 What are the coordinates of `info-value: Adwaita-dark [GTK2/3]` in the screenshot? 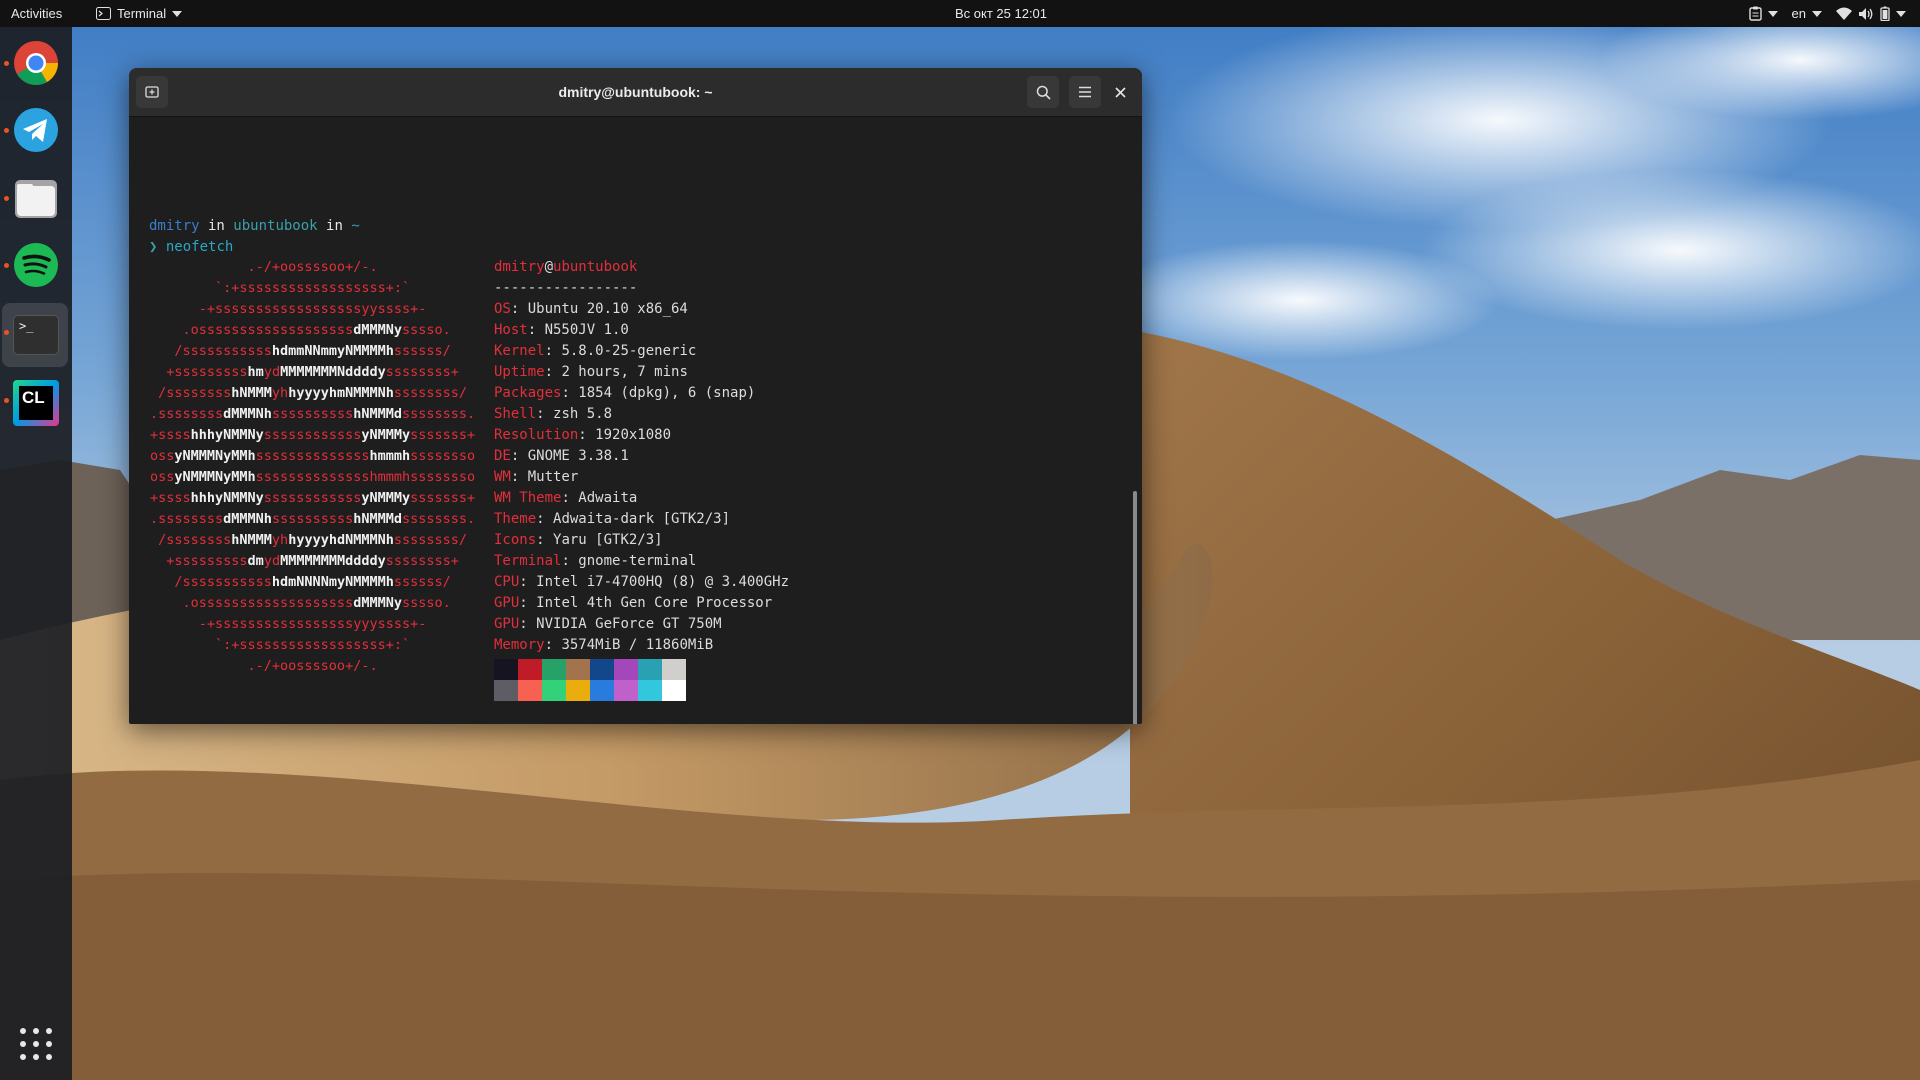 It's located at (642, 519).